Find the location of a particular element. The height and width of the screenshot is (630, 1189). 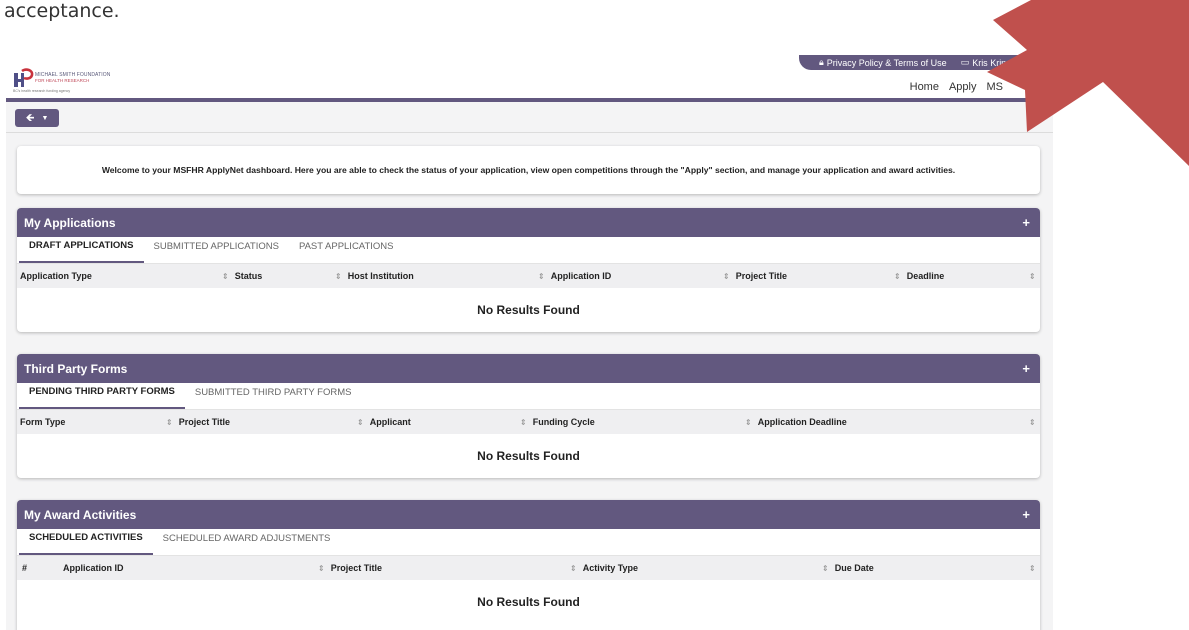

nav-apply: Apply is located at coordinates (963, 87).